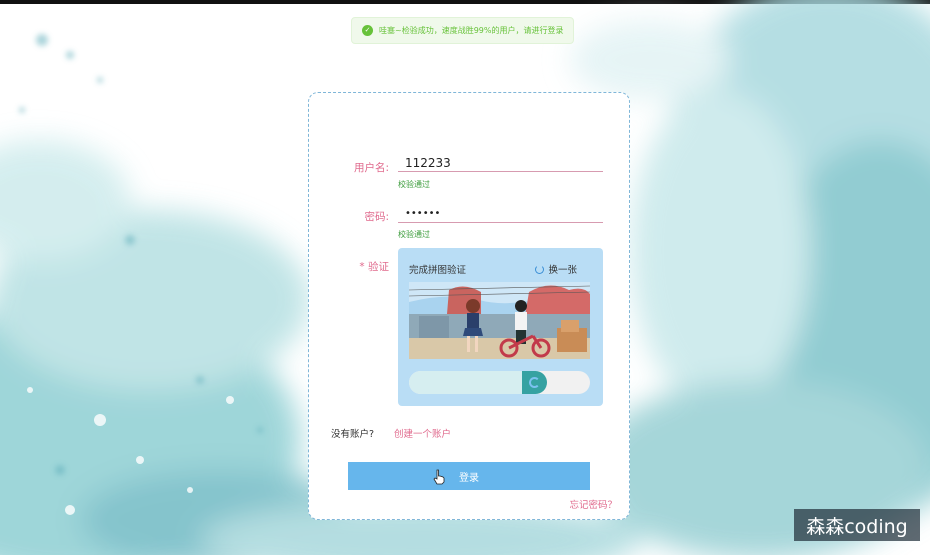 This screenshot has height=555, width=930. What do you see at coordinates (353, 434) in the screenshot?
I see `no-account-text: 没有账户?` at bounding box center [353, 434].